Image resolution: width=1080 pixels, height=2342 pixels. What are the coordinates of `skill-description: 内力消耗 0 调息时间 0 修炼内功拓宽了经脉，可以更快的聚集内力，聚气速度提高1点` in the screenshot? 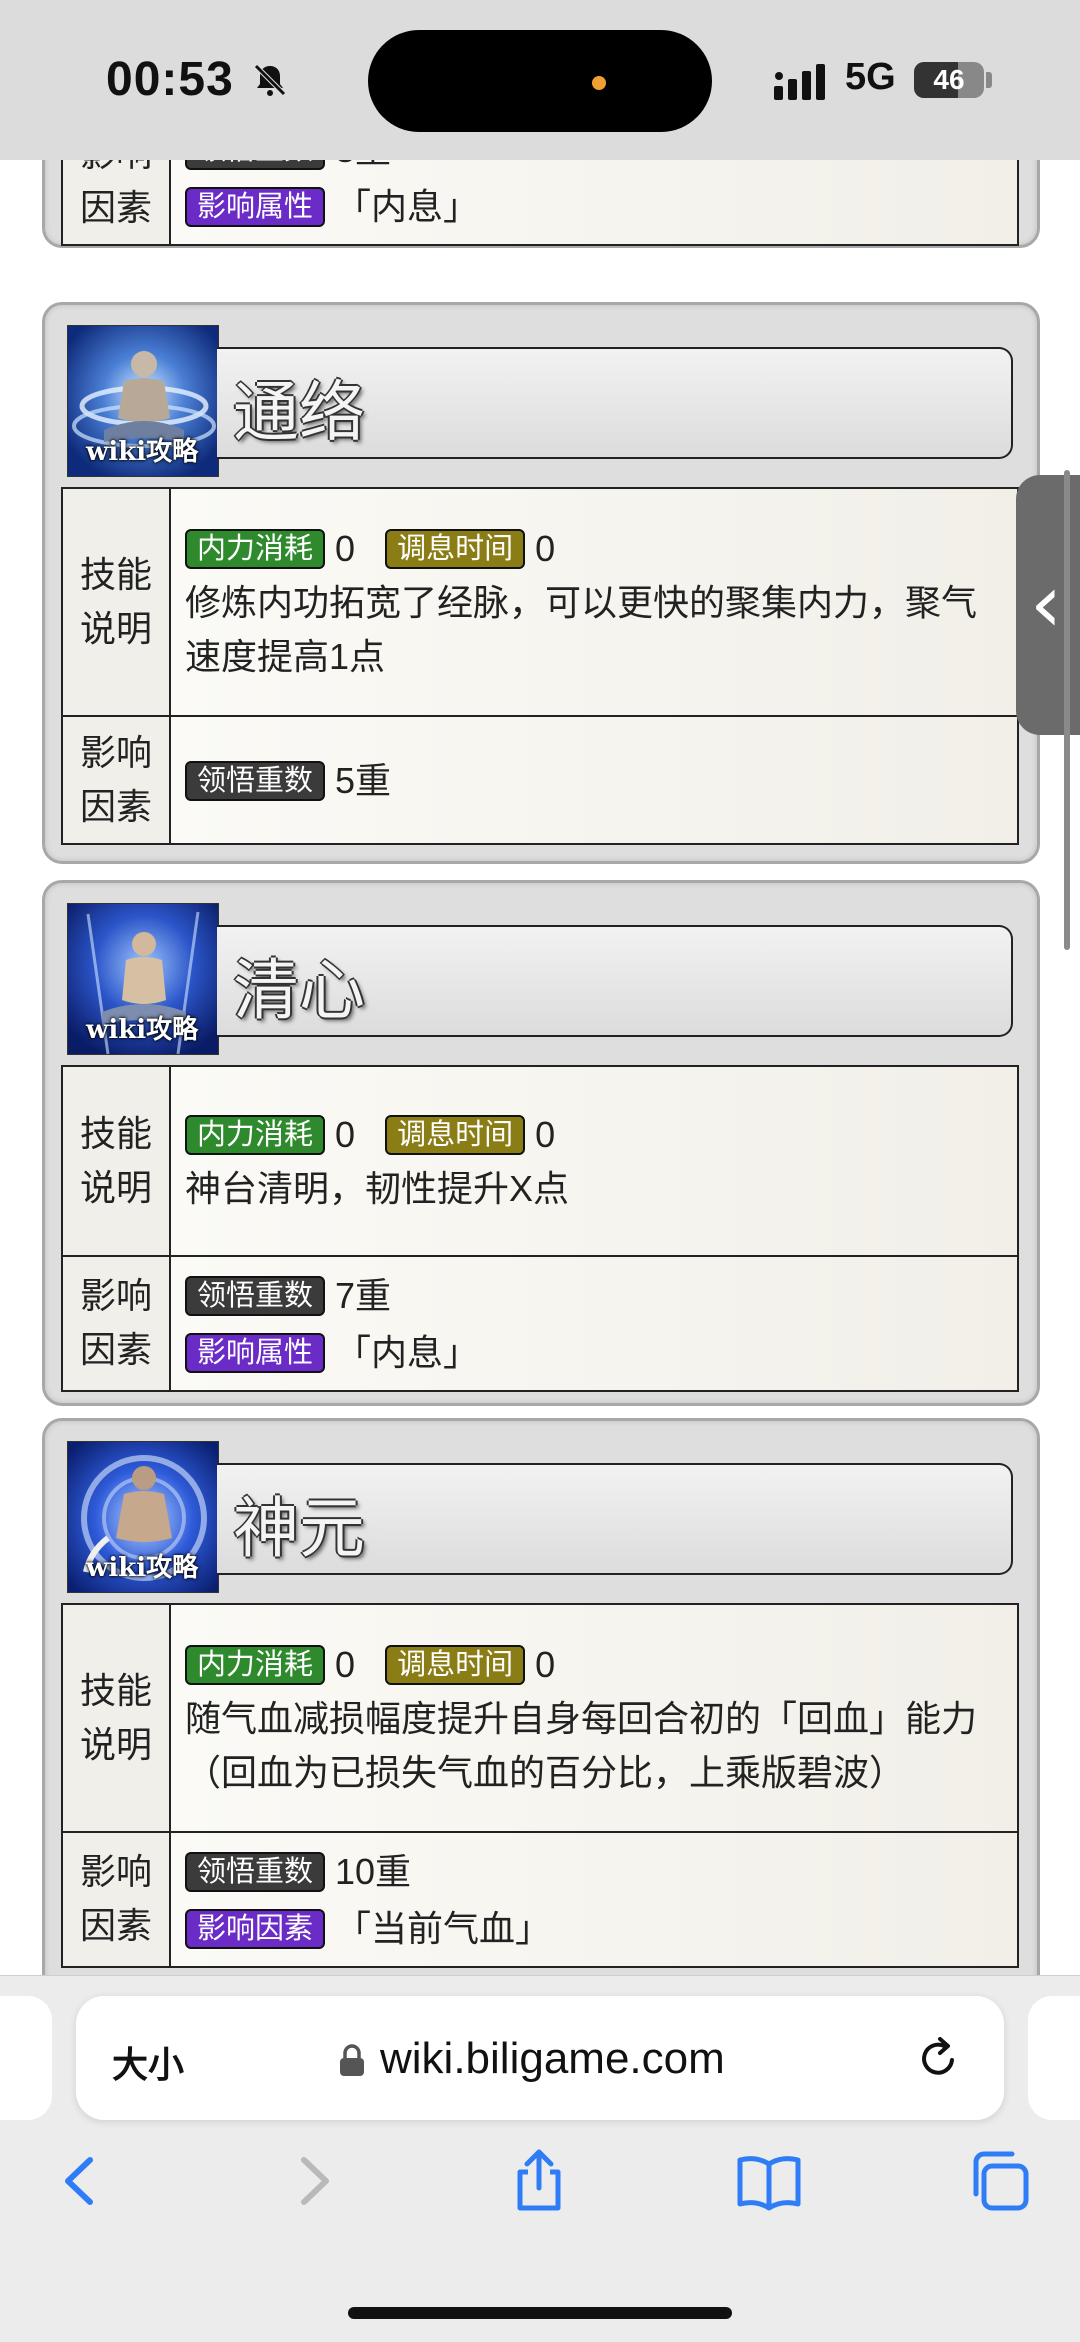 It's located at (594, 602).